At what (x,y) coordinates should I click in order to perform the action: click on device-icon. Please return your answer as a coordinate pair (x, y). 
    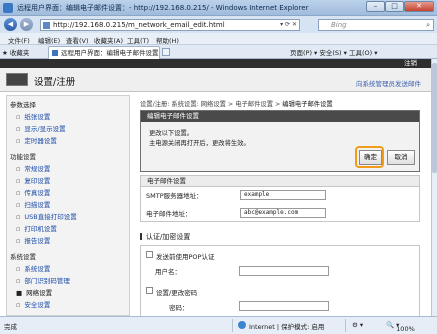
    Looking at the image, I should click on (17, 79).